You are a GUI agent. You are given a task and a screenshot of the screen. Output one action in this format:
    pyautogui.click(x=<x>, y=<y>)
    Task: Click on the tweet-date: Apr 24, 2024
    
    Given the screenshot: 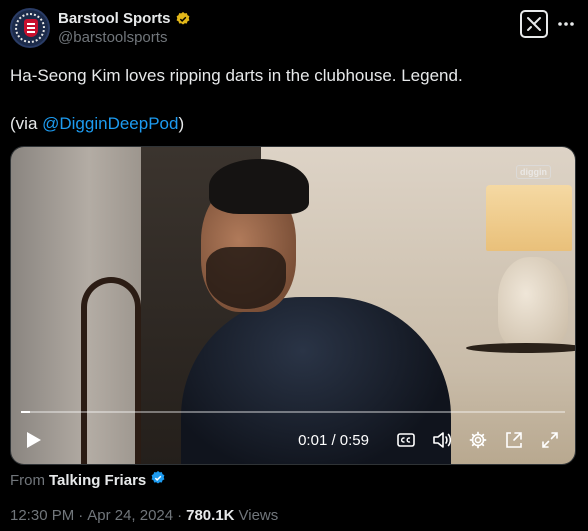 What is the action you would take?
    pyautogui.click(x=130, y=515)
    